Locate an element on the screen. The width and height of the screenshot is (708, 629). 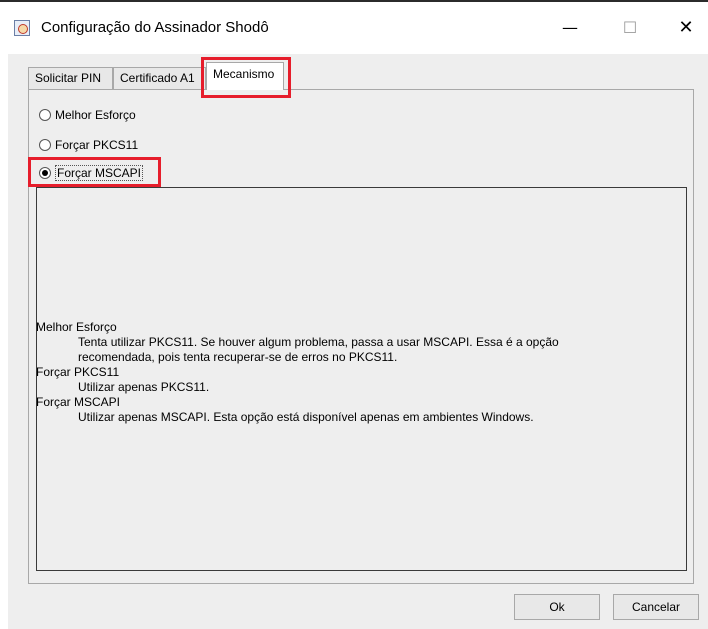
desc-heading-melhor-esforco: Melhor Esforço is located at coordinates (76, 327).